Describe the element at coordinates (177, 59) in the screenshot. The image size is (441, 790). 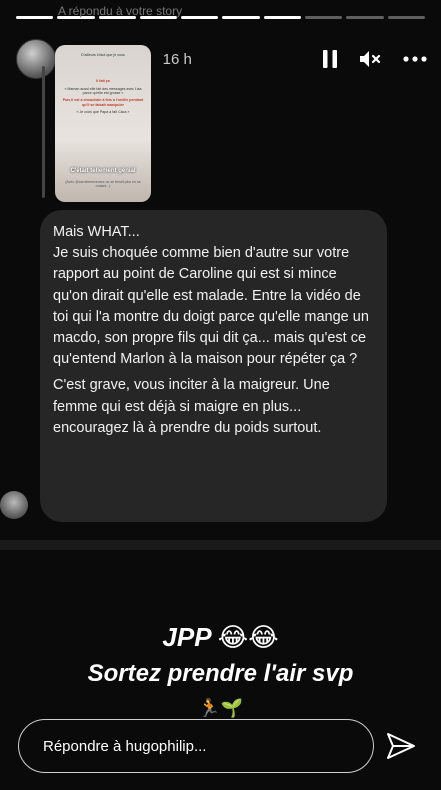
I see `story-time: 16 h` at that location.